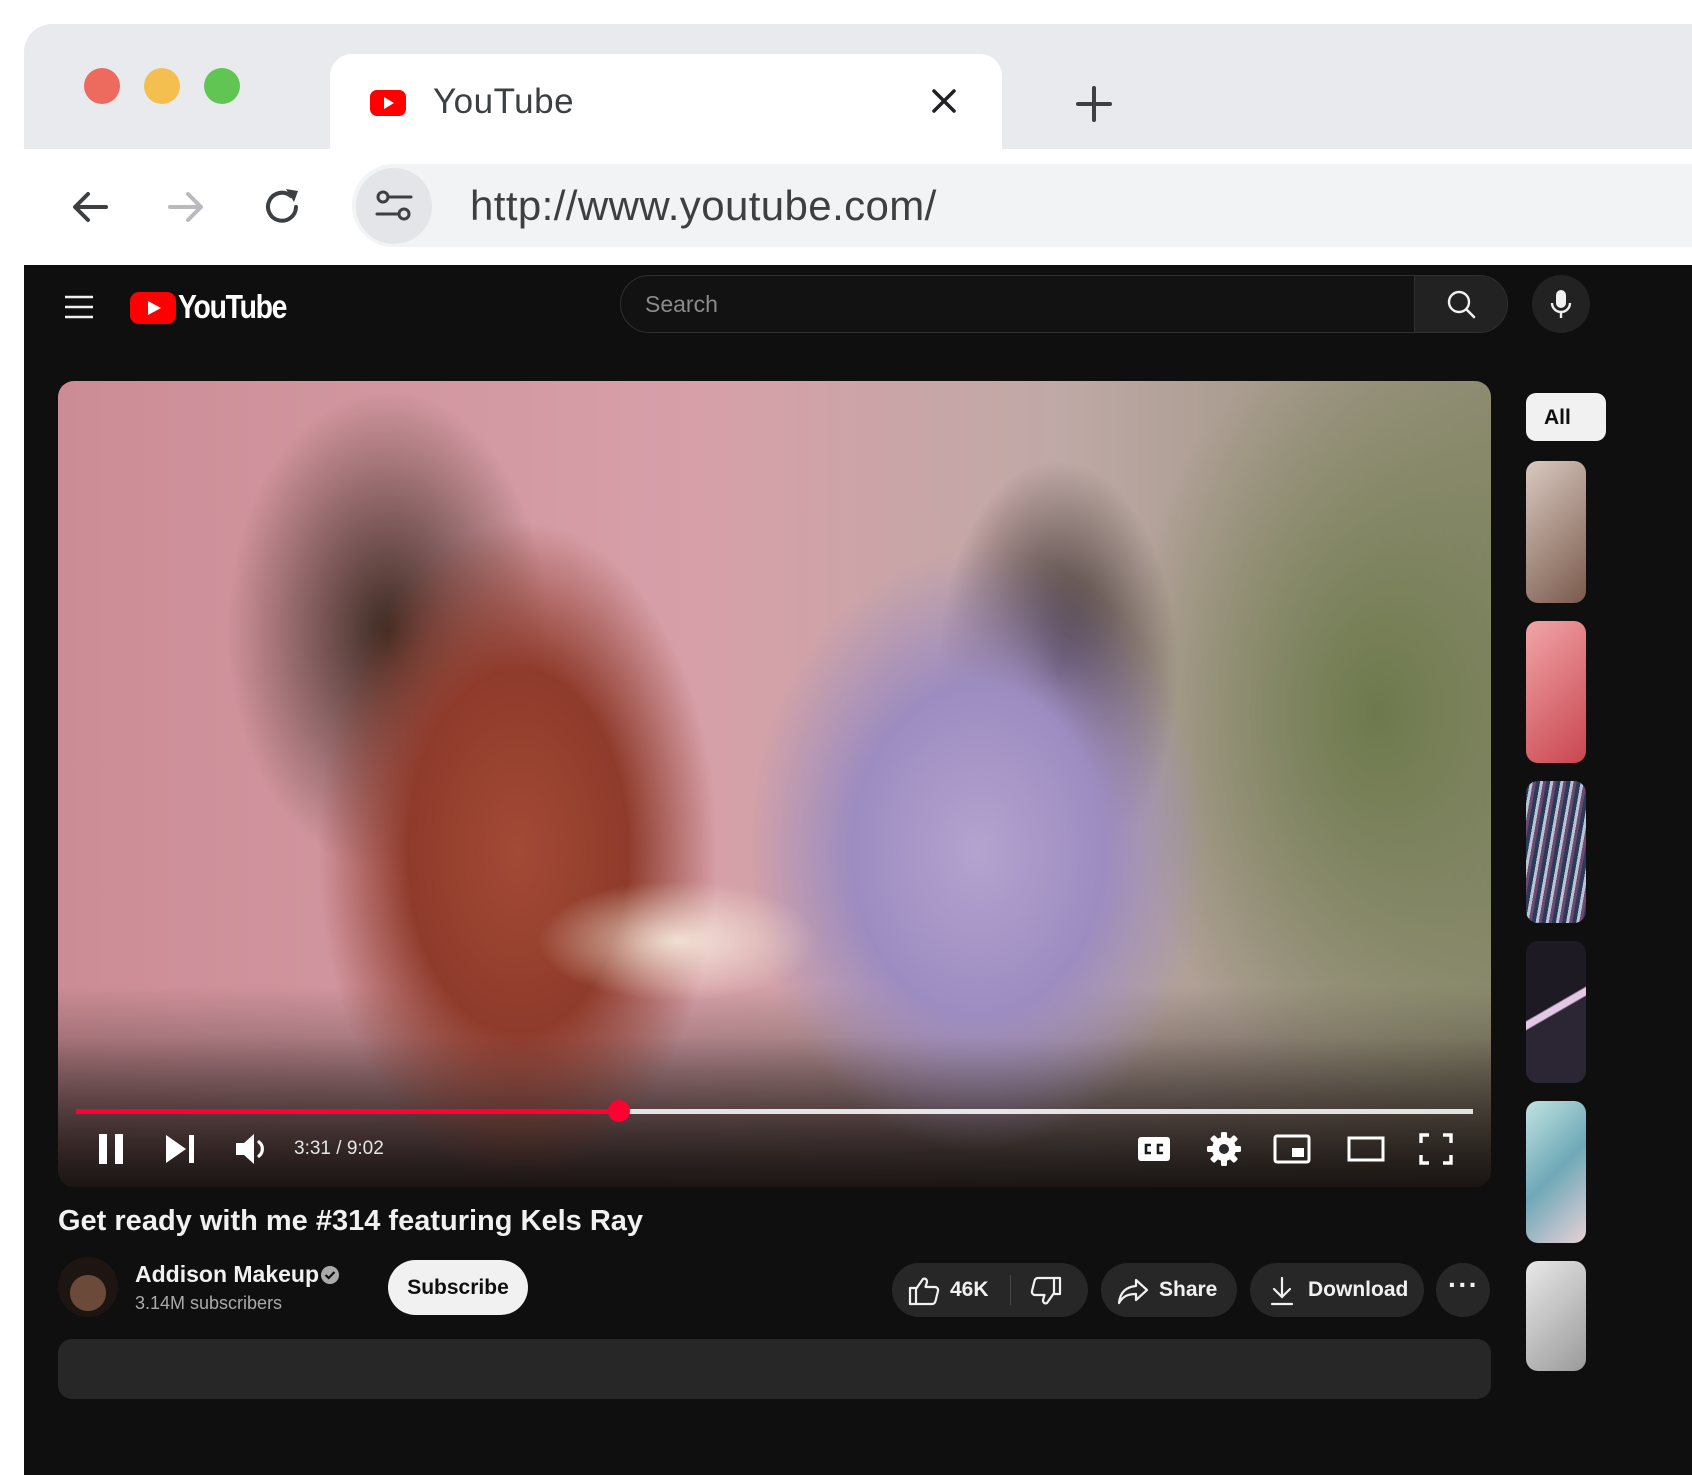  I want to click on download-button: Download, so click(1337, 1290).